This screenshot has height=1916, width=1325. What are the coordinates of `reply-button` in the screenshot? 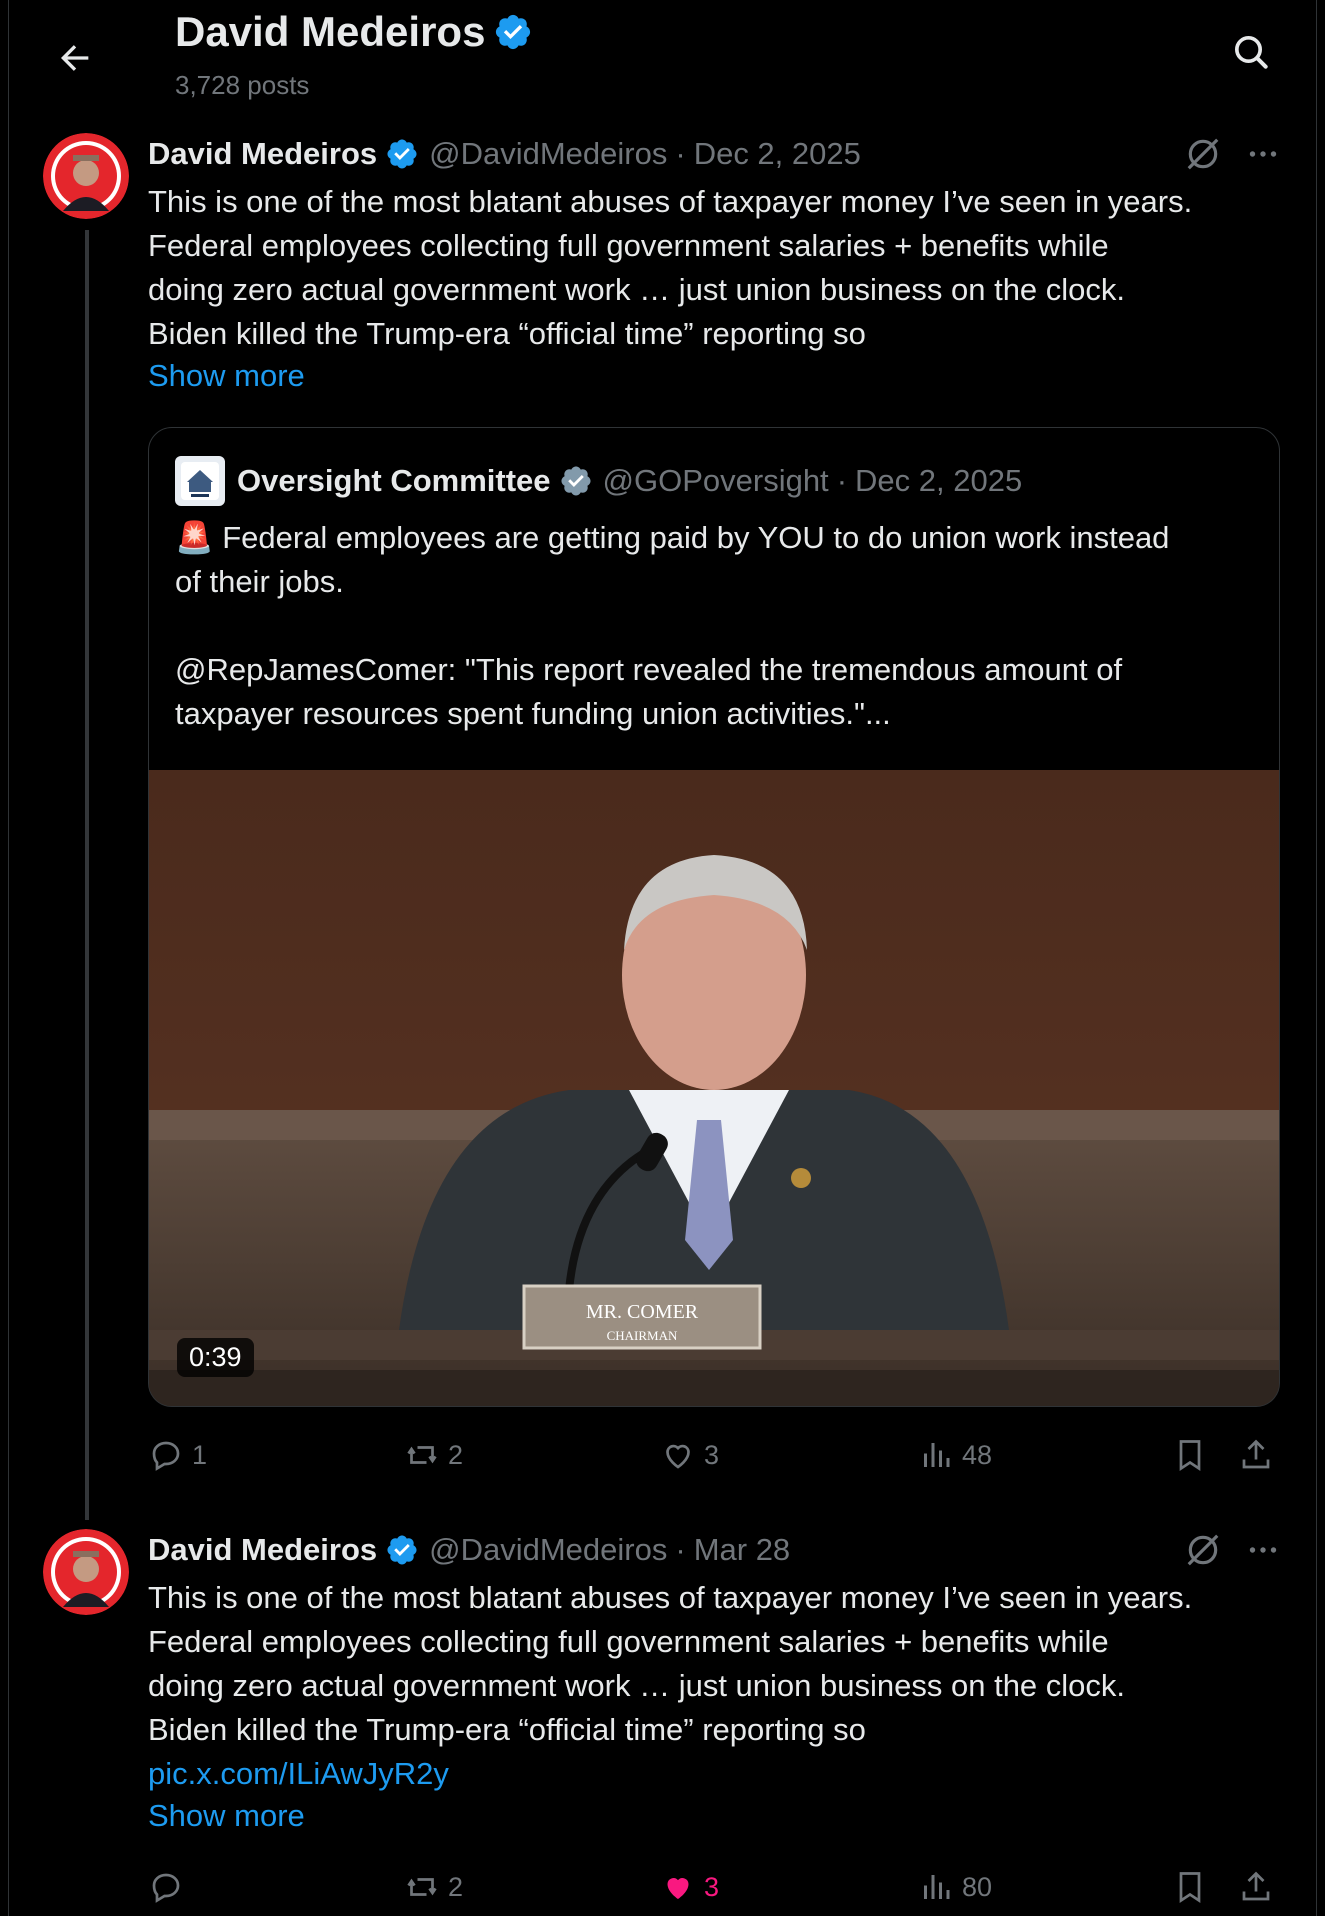 It's located at (170, 1887).